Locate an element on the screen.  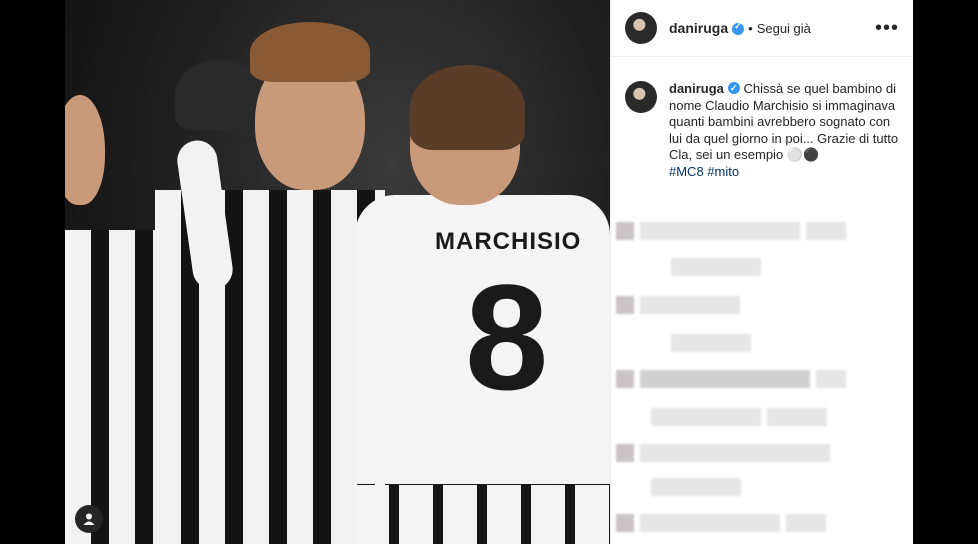
follow-status-button: Segui già is located at coordinates (784, 28).